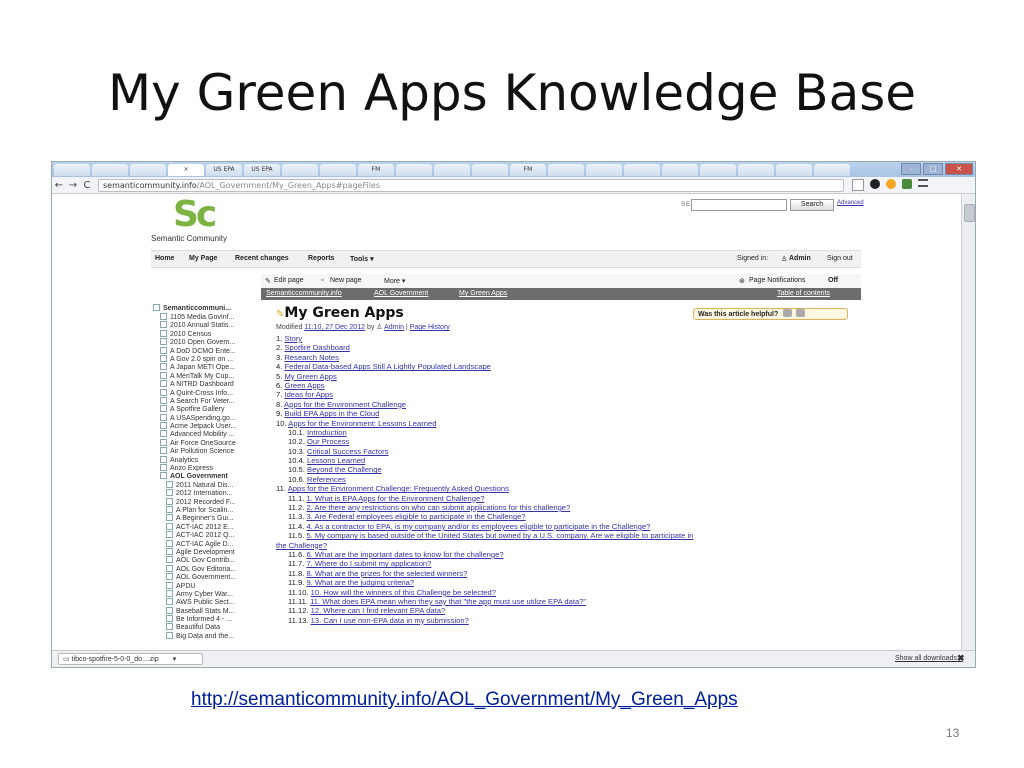 This screenshot has height=768, width=1024. I want to click on nav-reports: Reports, so click(321, 258).